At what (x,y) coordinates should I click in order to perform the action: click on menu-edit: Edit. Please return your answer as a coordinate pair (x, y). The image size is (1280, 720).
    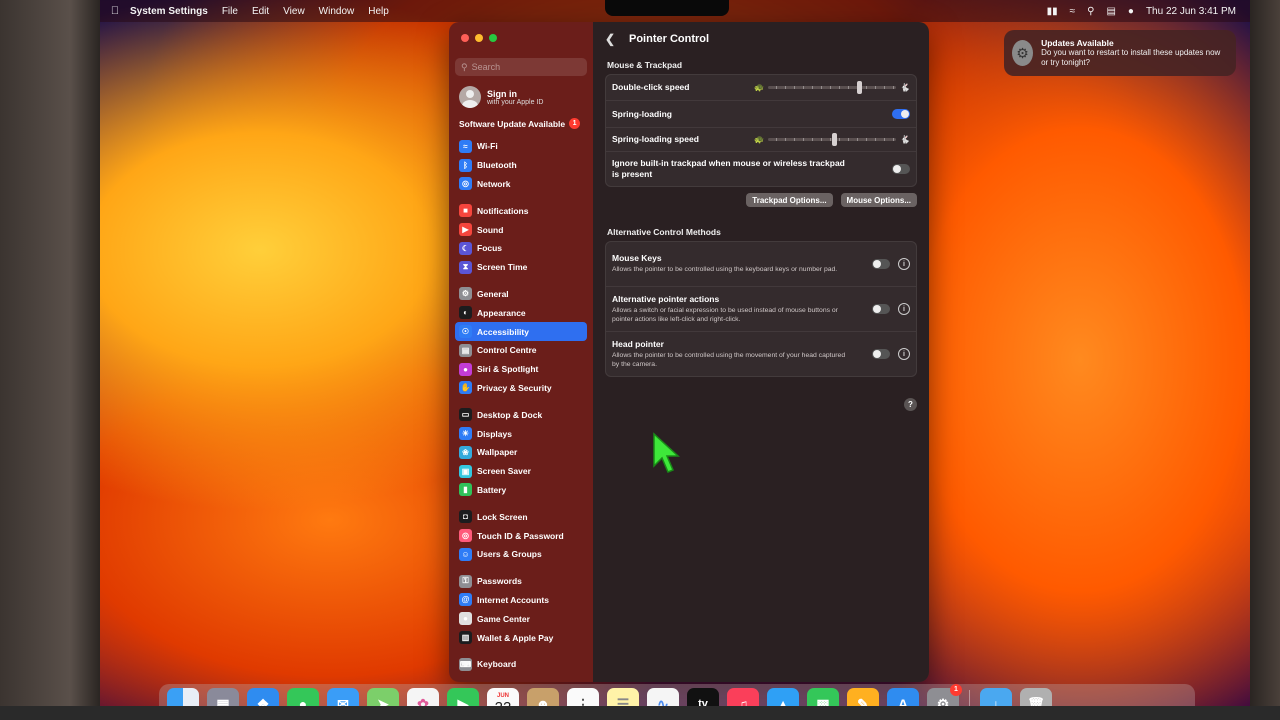
    Looking at the image, I should click on (260, 11).